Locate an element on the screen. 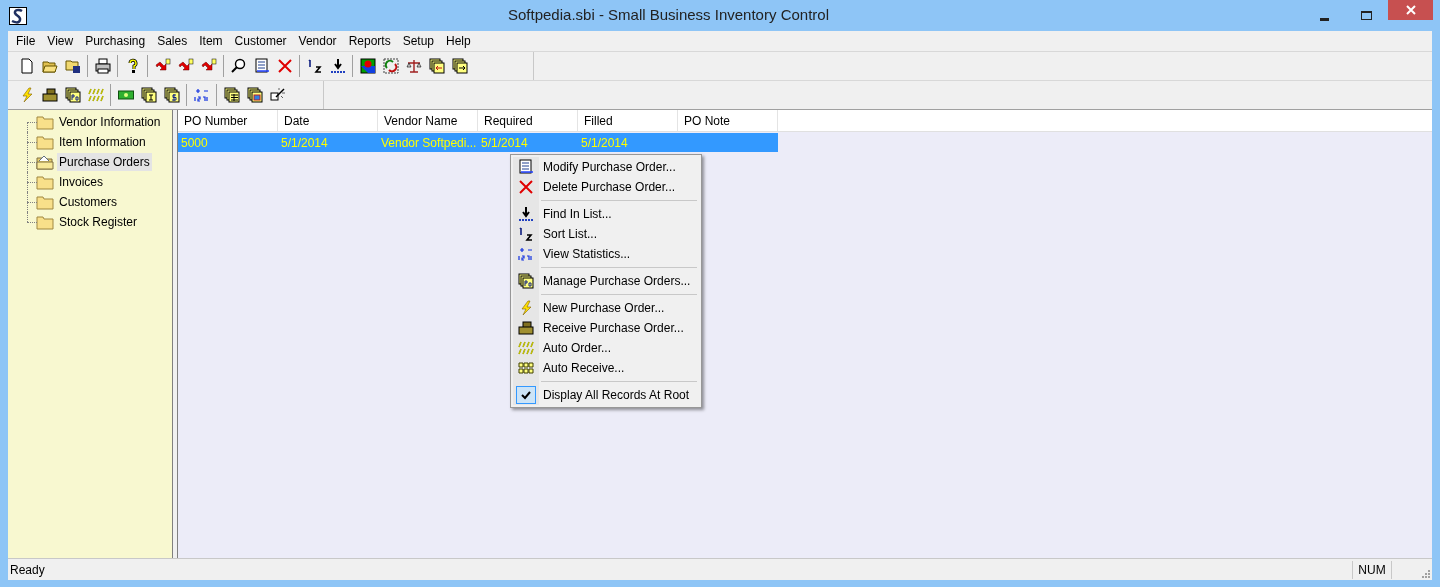 This screenshot has width=1440, height=587. resize-grip-icon is located at coordinates (1426, 573).